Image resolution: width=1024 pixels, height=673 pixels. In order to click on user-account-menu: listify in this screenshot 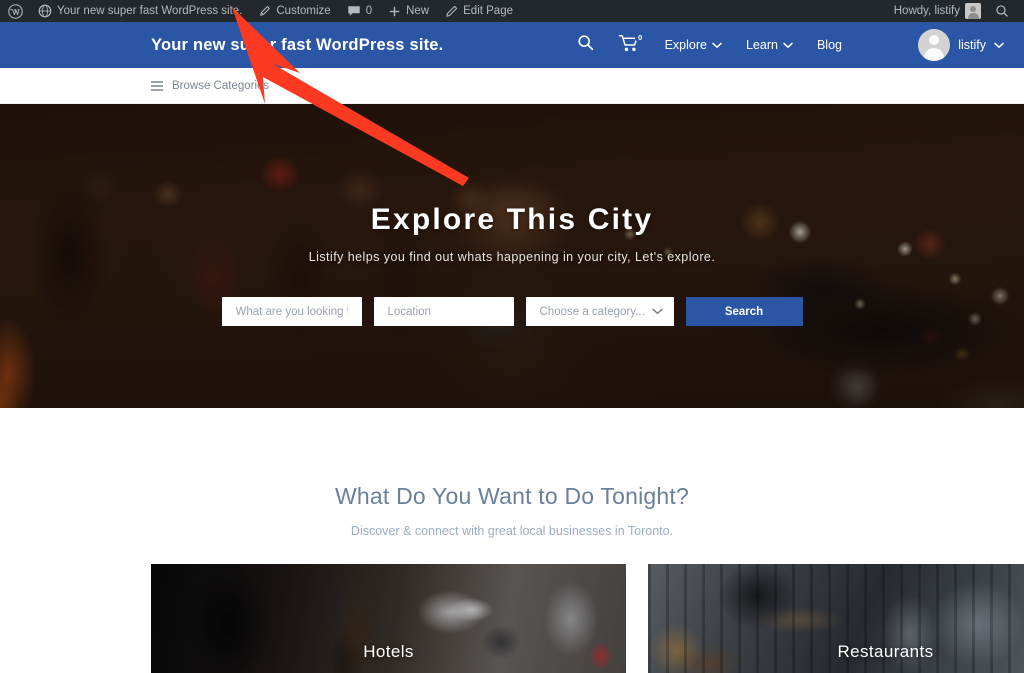, I will do `click(961, 45)`.